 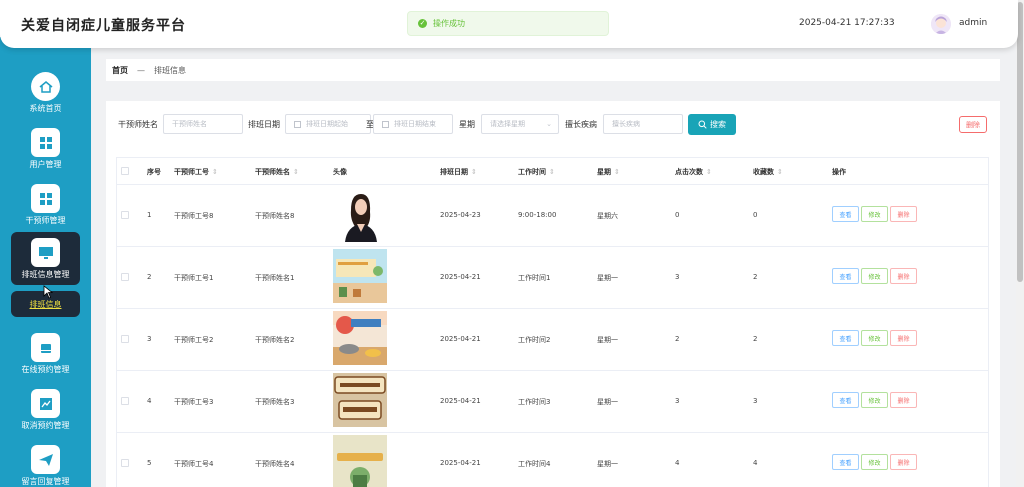 What do you see at coordinates (520, 124) in the screenshot?
I see `week-select: 请选择星期 ⌄` at bounding box center [520, 124].